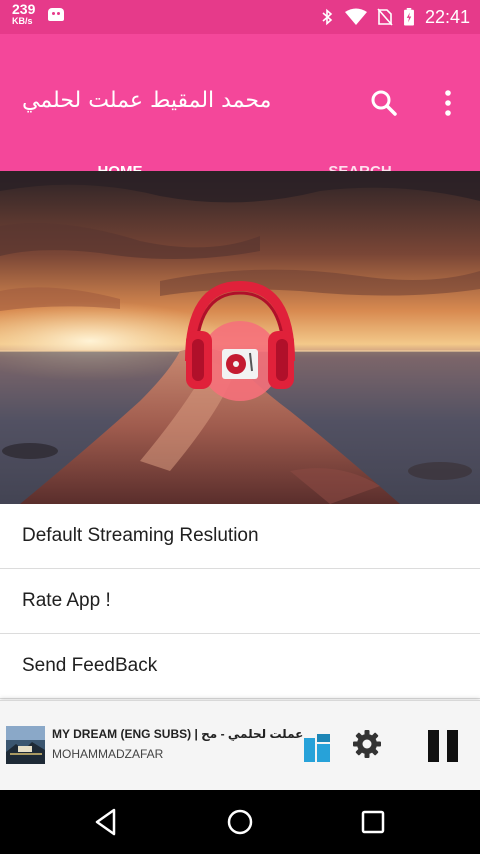  I want to click on pause-icon, so click(443, 746).